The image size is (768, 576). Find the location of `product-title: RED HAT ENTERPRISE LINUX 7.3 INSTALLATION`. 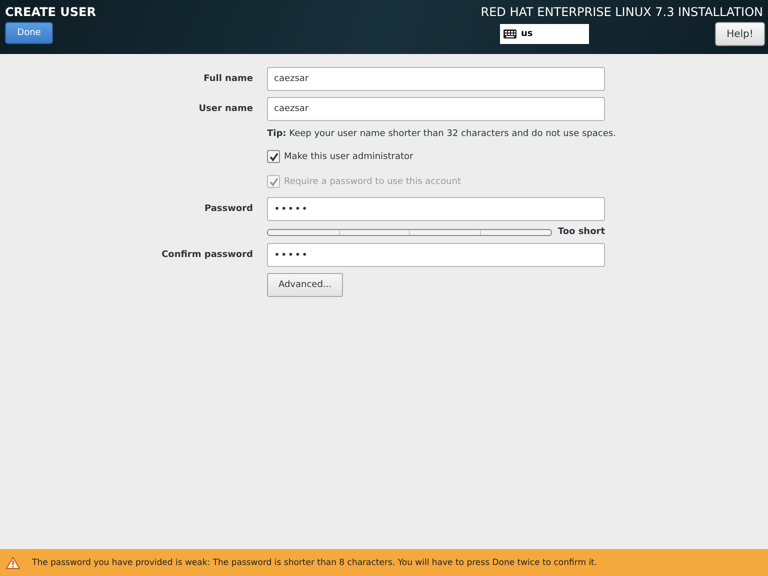

product-title: RED HAT ENTERPRISE LINUX 7.3 INSTALLATION is located at coordinates (621, 12).